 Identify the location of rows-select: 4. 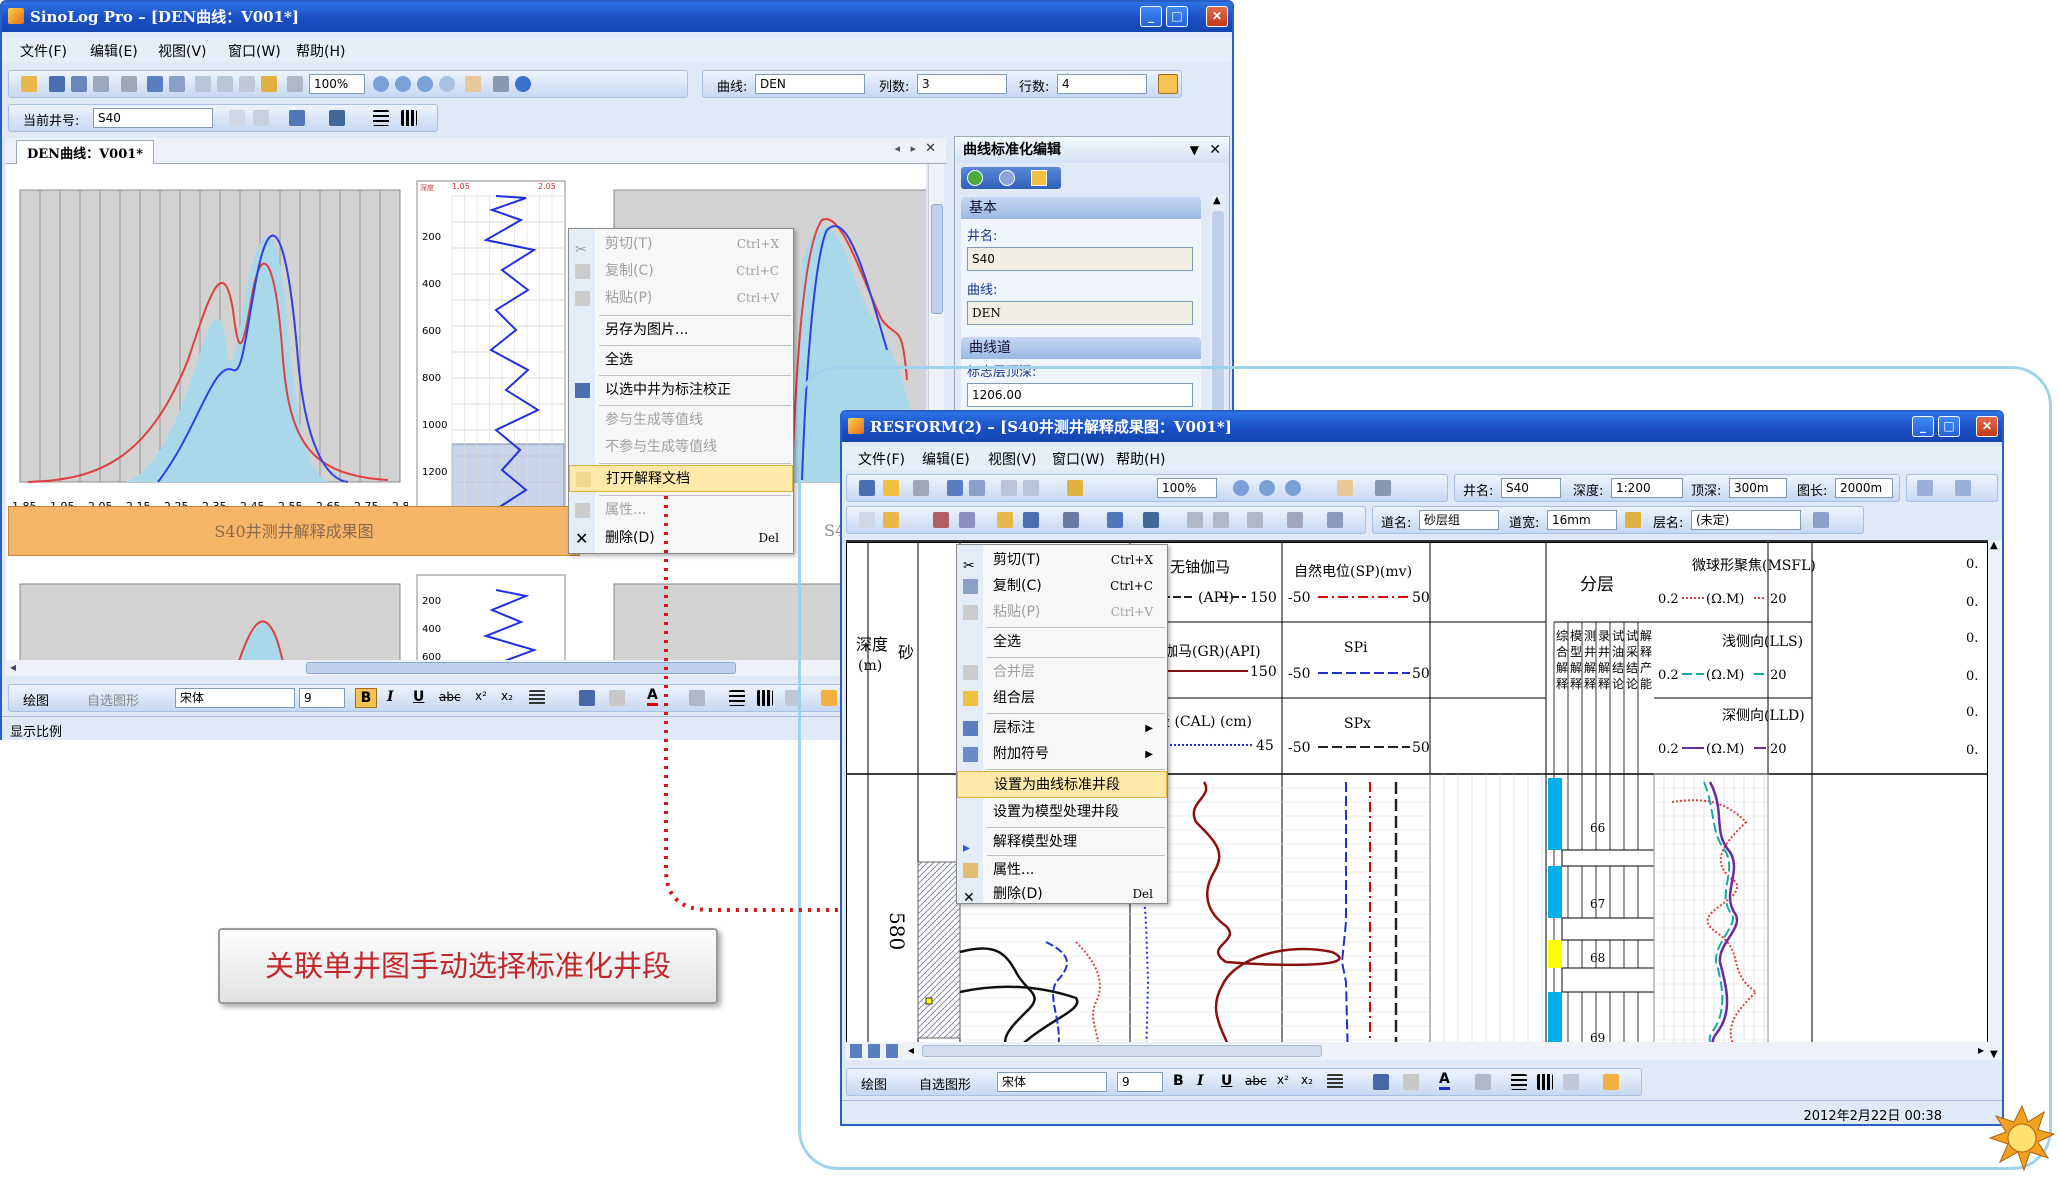
(1102, 84).